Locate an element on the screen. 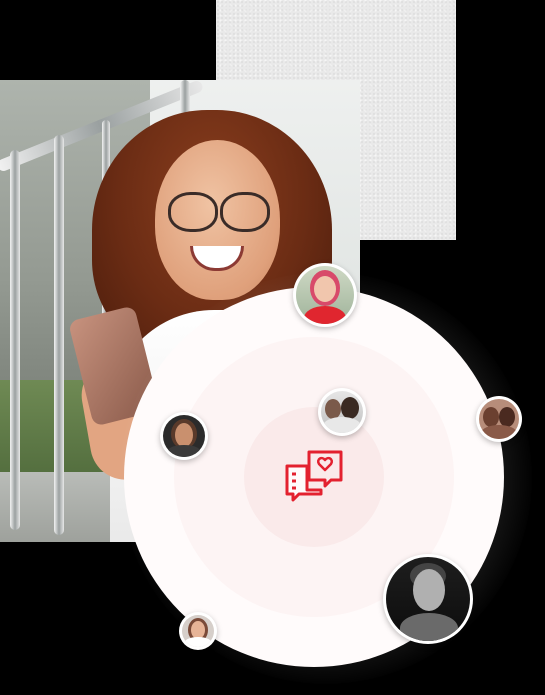 This screenshot has height=695, width=545. avatar-woman-pink-hair is located at coordinates (325, 295).